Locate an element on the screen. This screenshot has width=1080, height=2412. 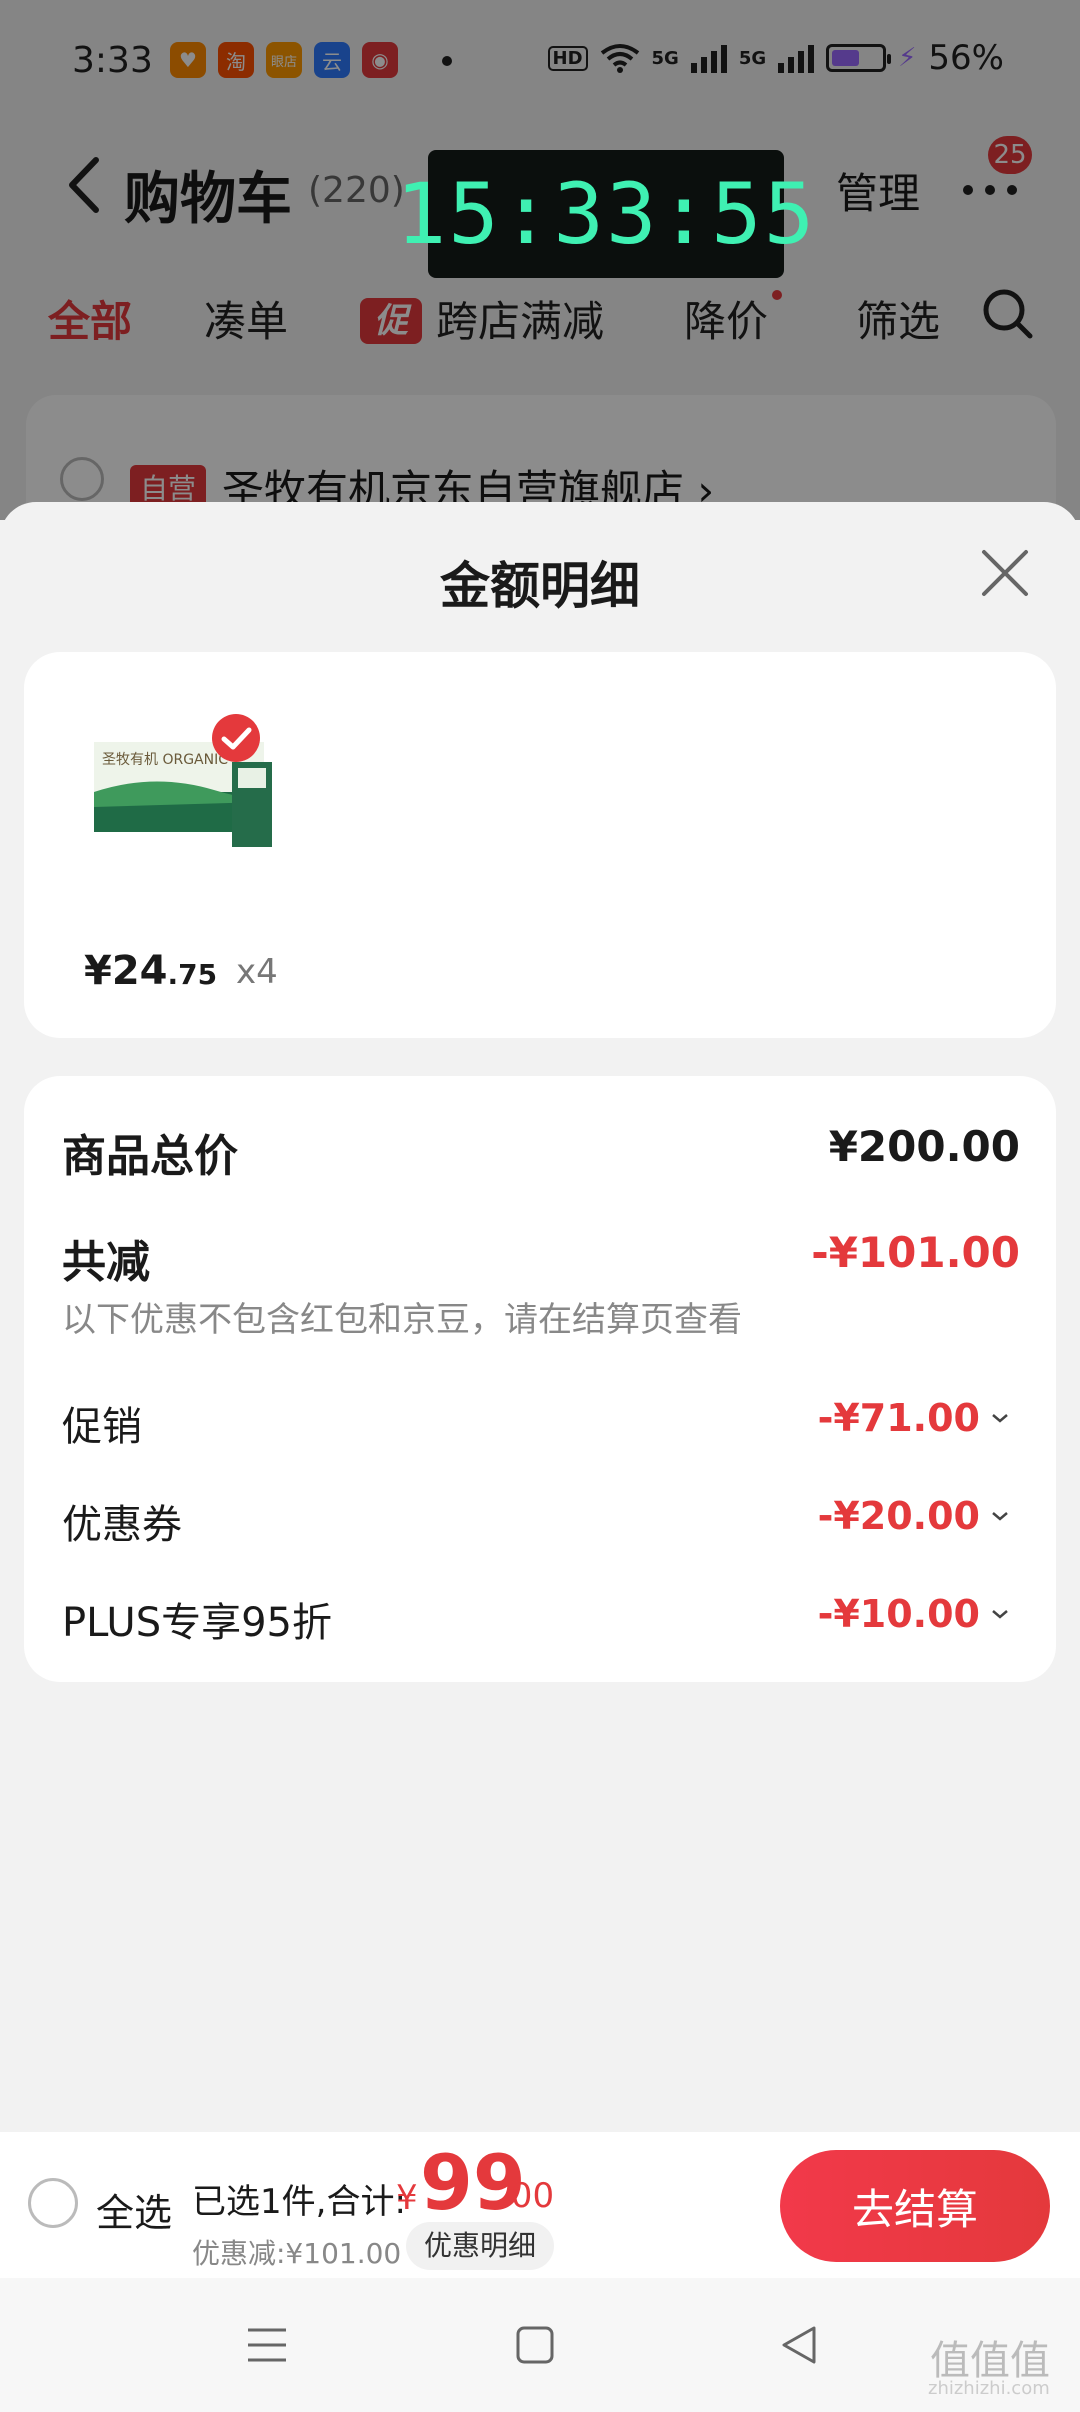
close-icon is located at coordinates (1005, 573).